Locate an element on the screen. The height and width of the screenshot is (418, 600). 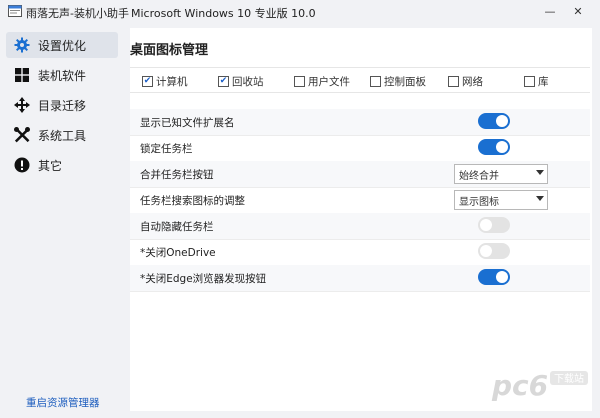
move-arrows-icon is located at coordinates (22, 105).